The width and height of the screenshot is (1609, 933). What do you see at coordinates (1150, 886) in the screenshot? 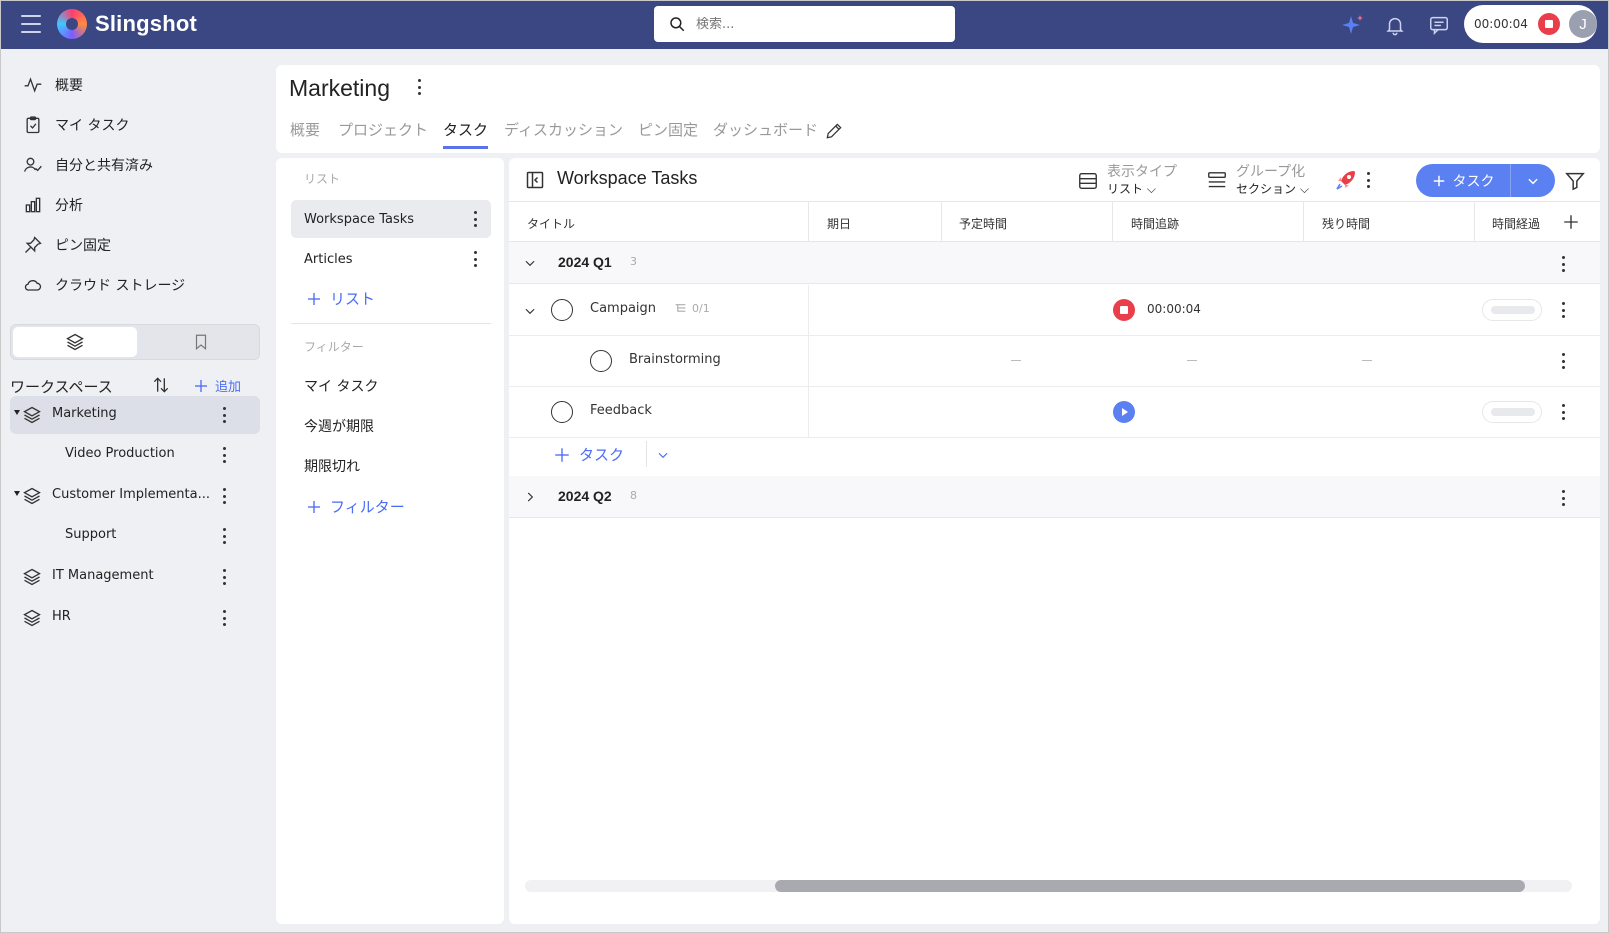
I see `scrollbar-thumb` at bounding box center [1150, 886].